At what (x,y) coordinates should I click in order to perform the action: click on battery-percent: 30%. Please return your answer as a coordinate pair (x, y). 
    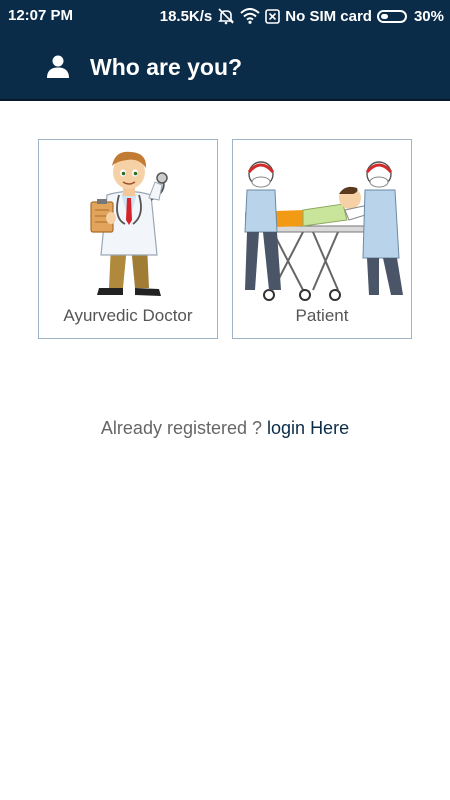
    Looking at the image, I should click on (428, 16).